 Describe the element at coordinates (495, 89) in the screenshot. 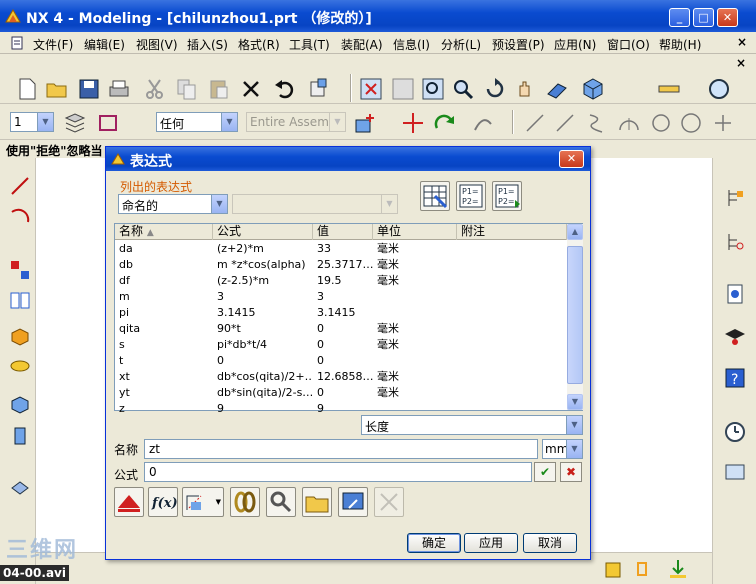

I see `rotate-icon` at that location.